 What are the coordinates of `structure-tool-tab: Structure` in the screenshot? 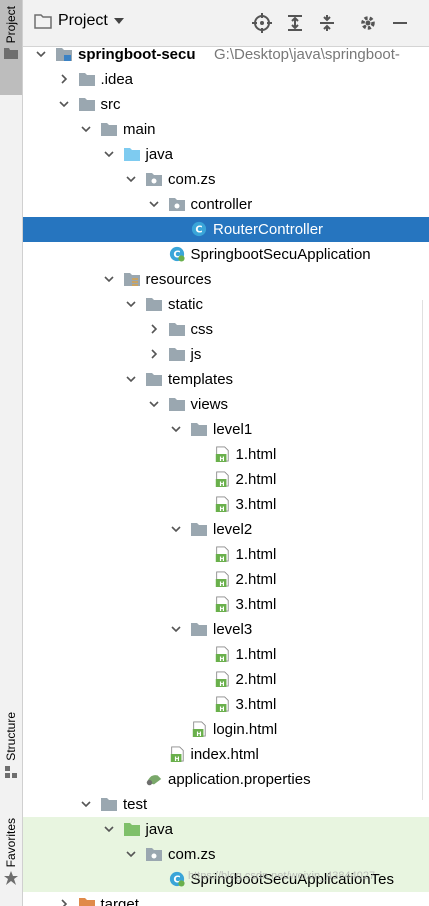 It's located at (11, 757).